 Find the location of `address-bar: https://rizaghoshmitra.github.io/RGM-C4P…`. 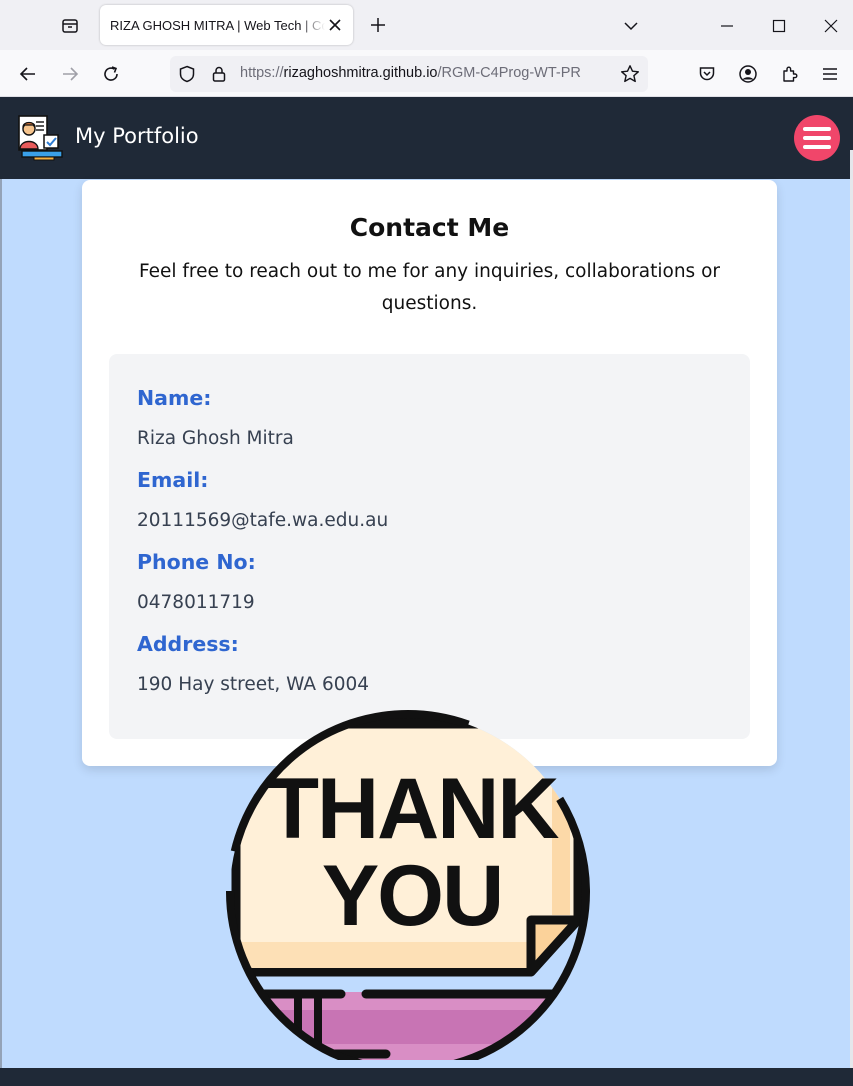

address-bar: https://rizaghoshmitra.github.io/RGM-C4P… is located at coordinates (409, 74).